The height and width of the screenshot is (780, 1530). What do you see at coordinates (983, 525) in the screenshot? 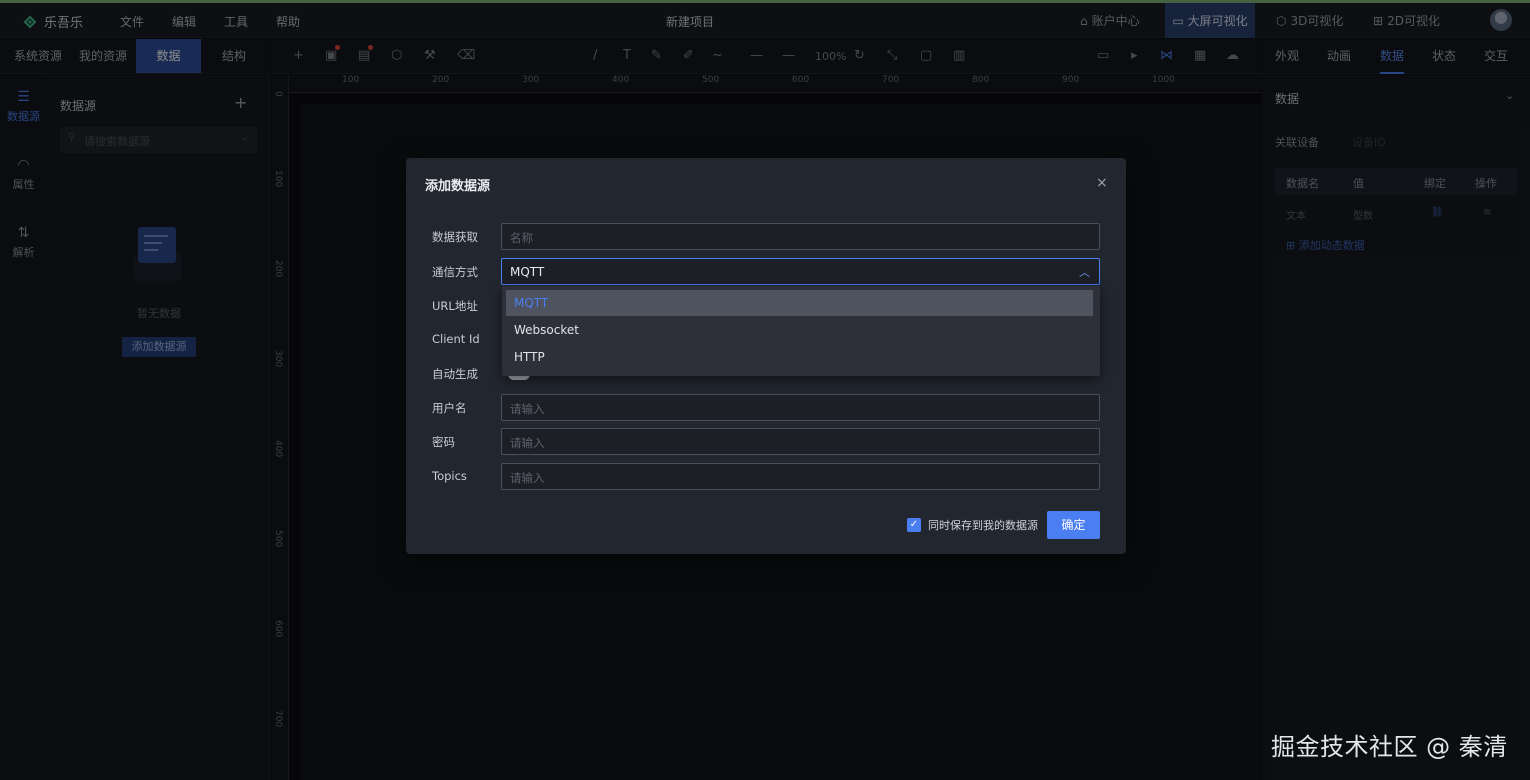
I see `save-checkbox-label: 同时保存到我的数据源` at bounding box center [983, 525].